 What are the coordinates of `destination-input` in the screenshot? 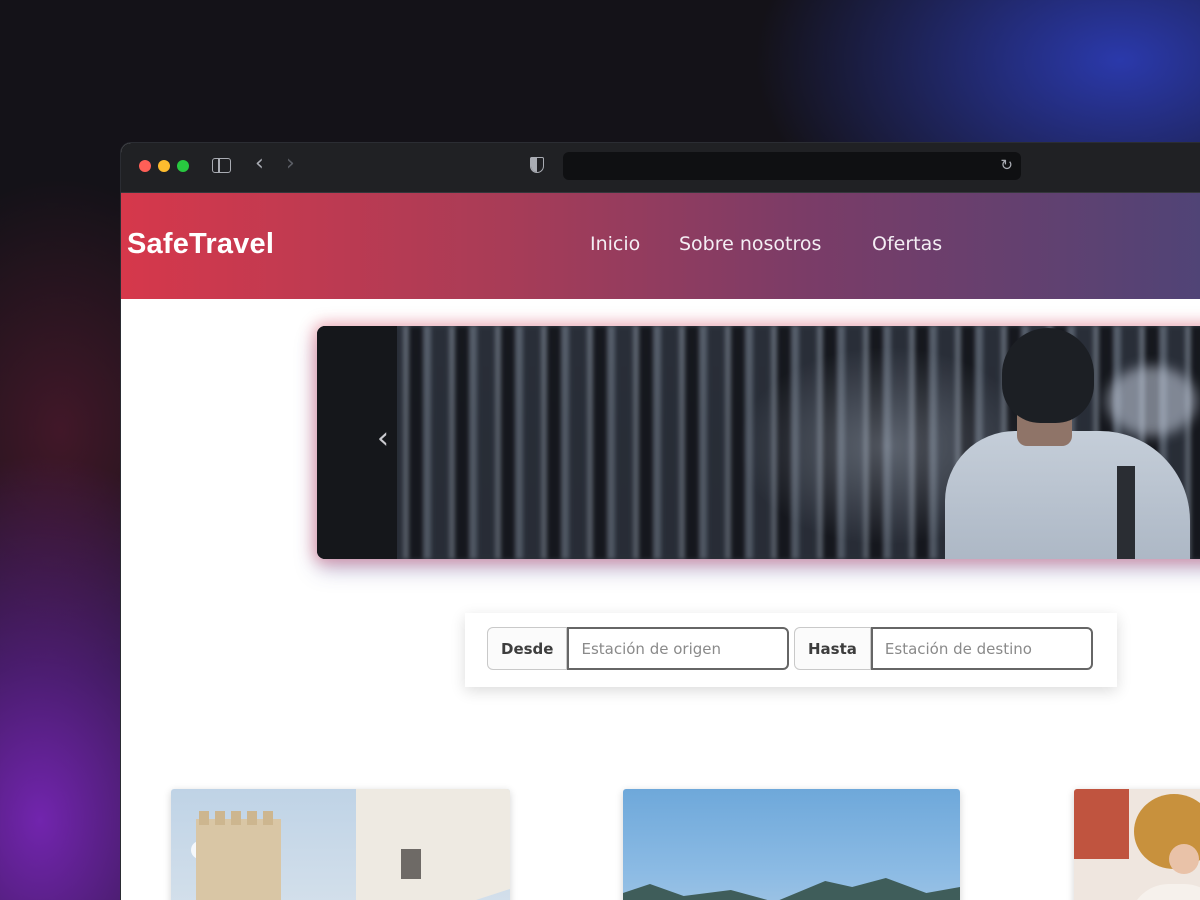 It's located at (981, 648).